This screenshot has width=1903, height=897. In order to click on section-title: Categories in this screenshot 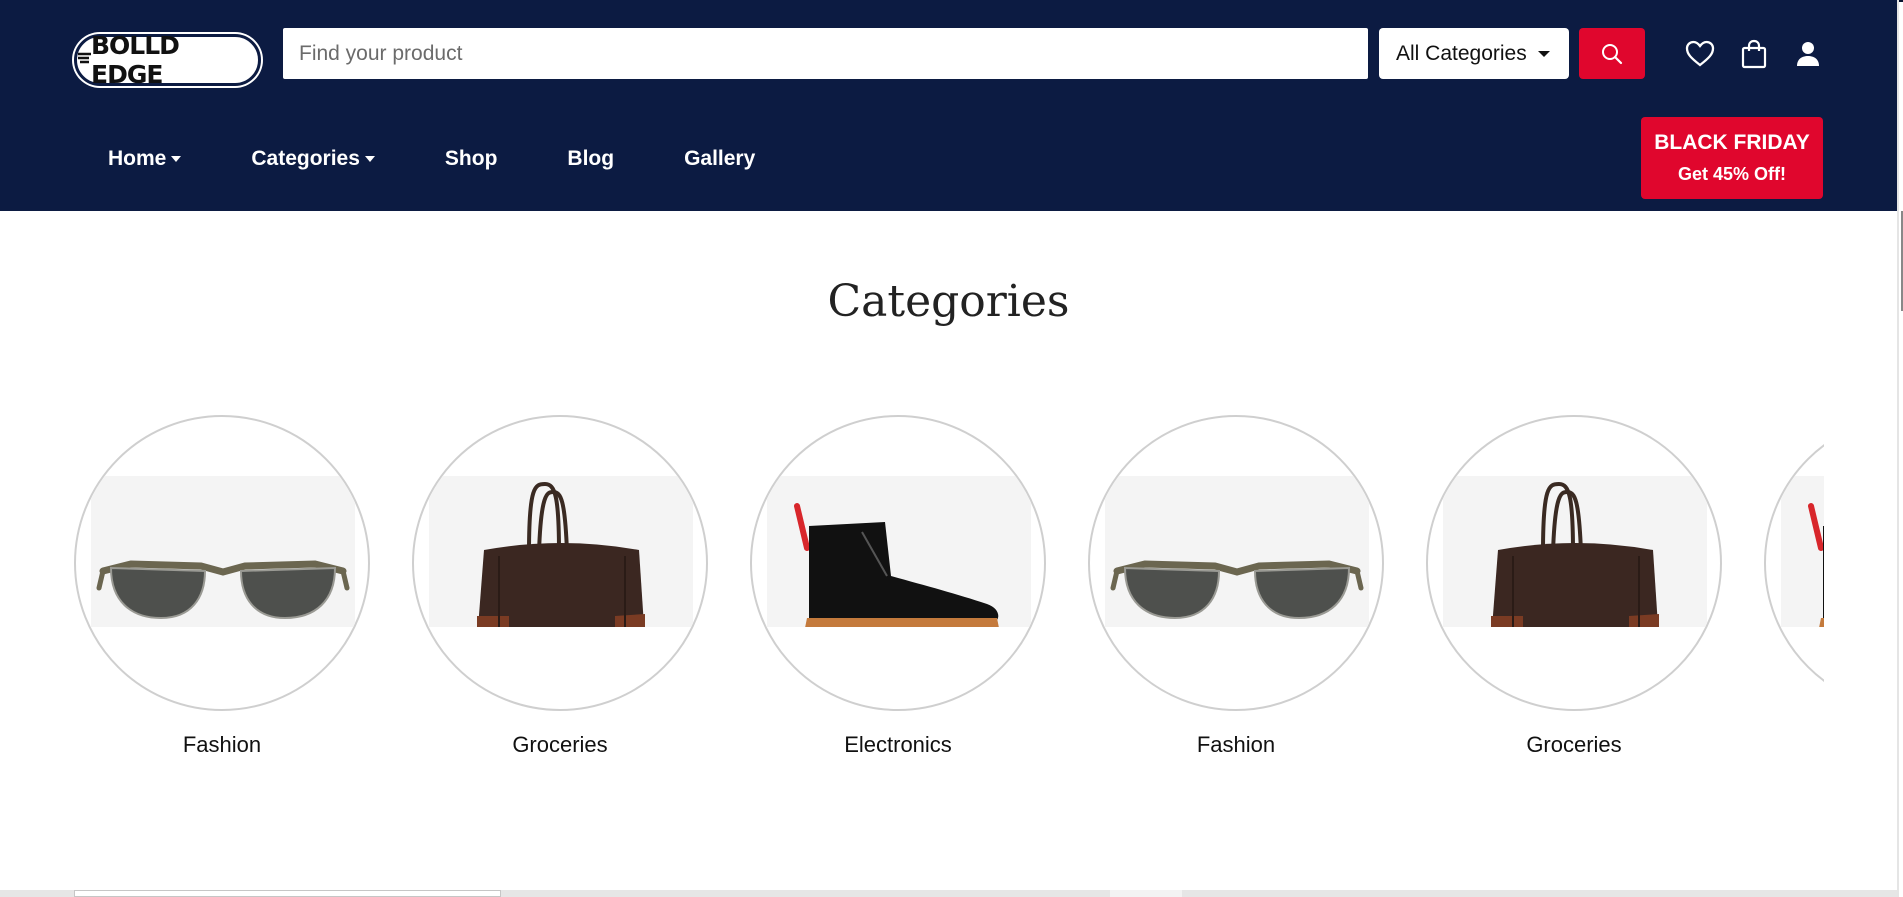, I will do `click(948, 301)`.